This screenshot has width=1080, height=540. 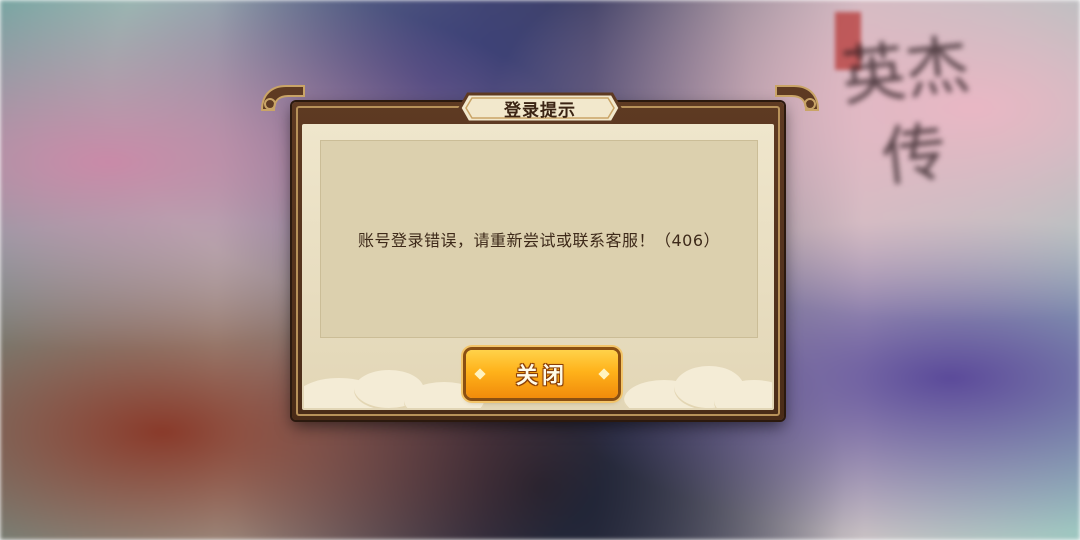 I want to click on close-button-label: 关闭, so click(x=541, y=376).